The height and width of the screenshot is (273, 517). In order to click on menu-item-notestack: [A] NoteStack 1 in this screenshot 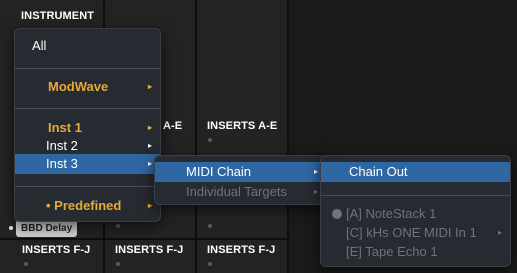, I will do `click(415, 214)`.